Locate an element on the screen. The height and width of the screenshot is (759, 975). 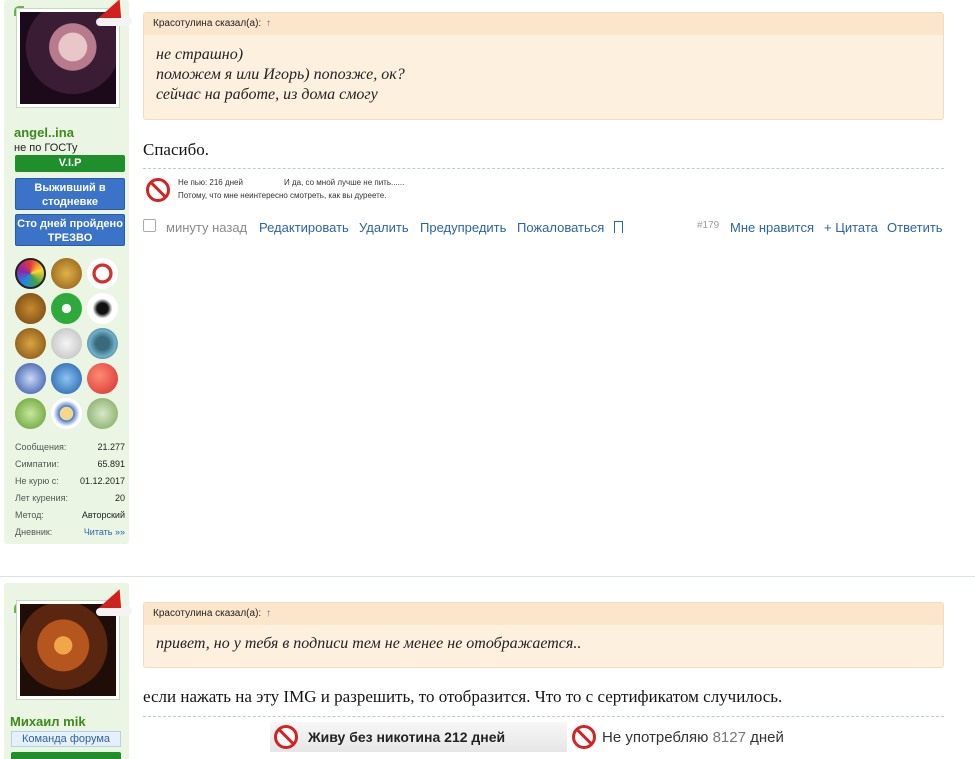
trophy-fairy-icon is located at coordinates (102, 308).